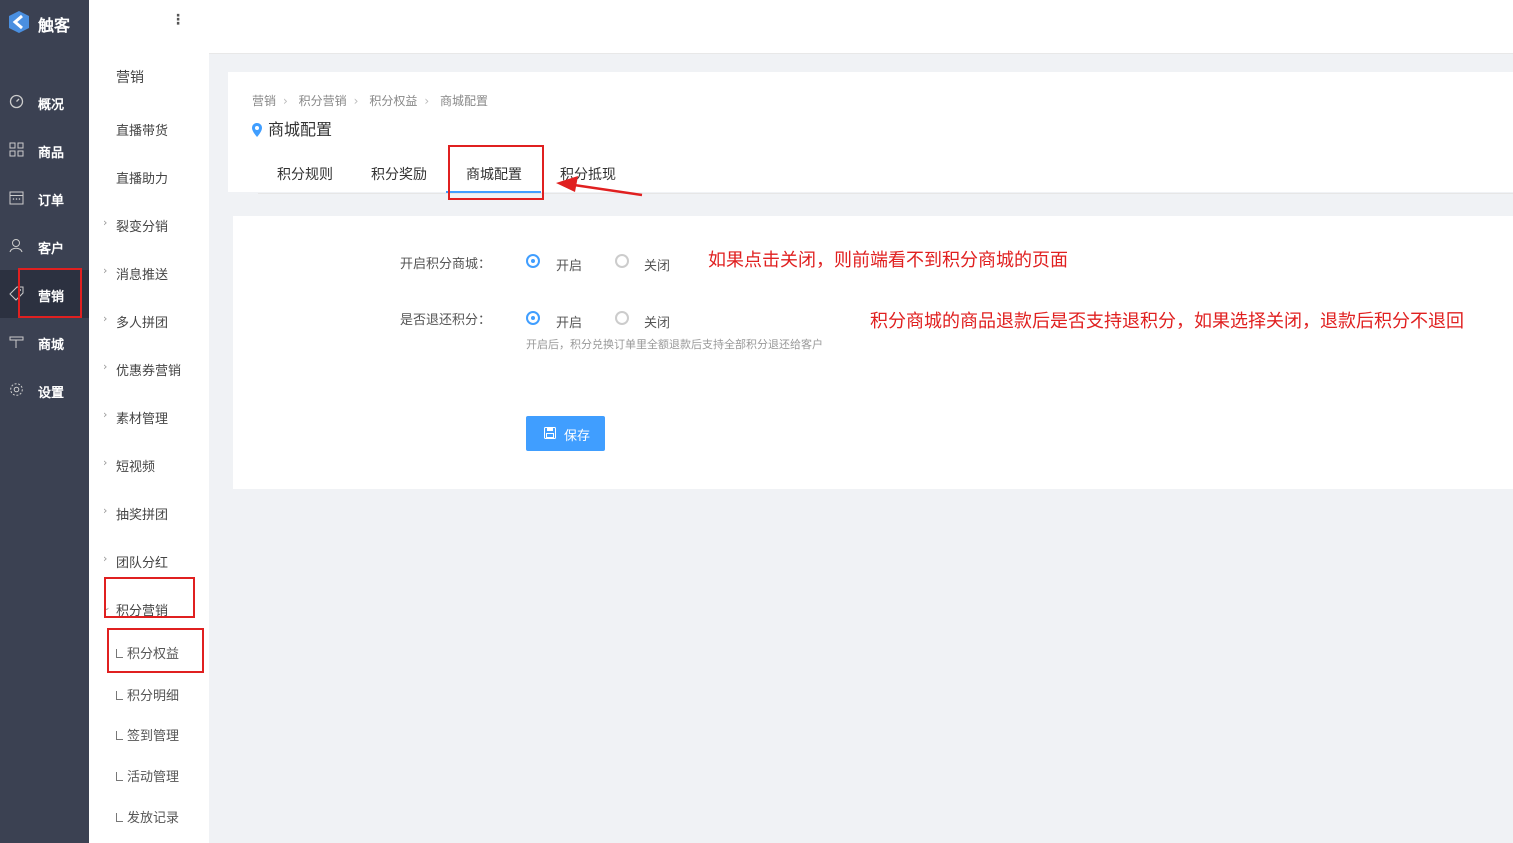 The height and width of the screenshot is (843, 1513). What do you see at coordinates (446, 264) in the screenshot?
I see `mall-switch-label: 开启积分商城：` at bounding box center [446, 264].